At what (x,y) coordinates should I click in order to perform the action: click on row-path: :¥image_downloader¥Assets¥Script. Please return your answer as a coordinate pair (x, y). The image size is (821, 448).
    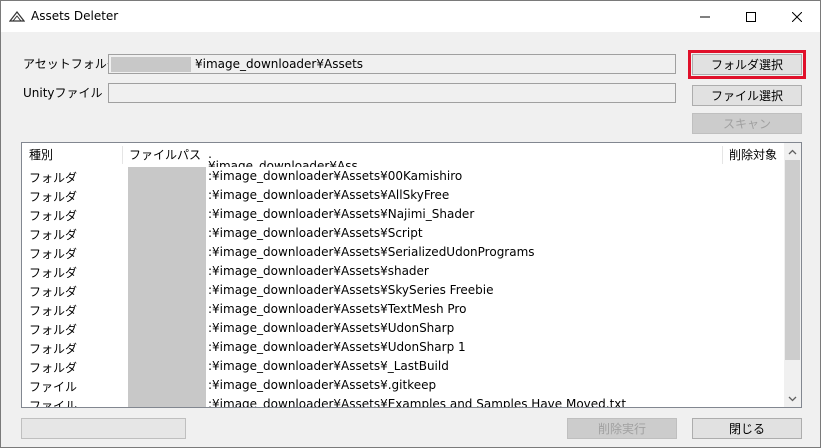
    Looking at the image, I should click on (315, 233).